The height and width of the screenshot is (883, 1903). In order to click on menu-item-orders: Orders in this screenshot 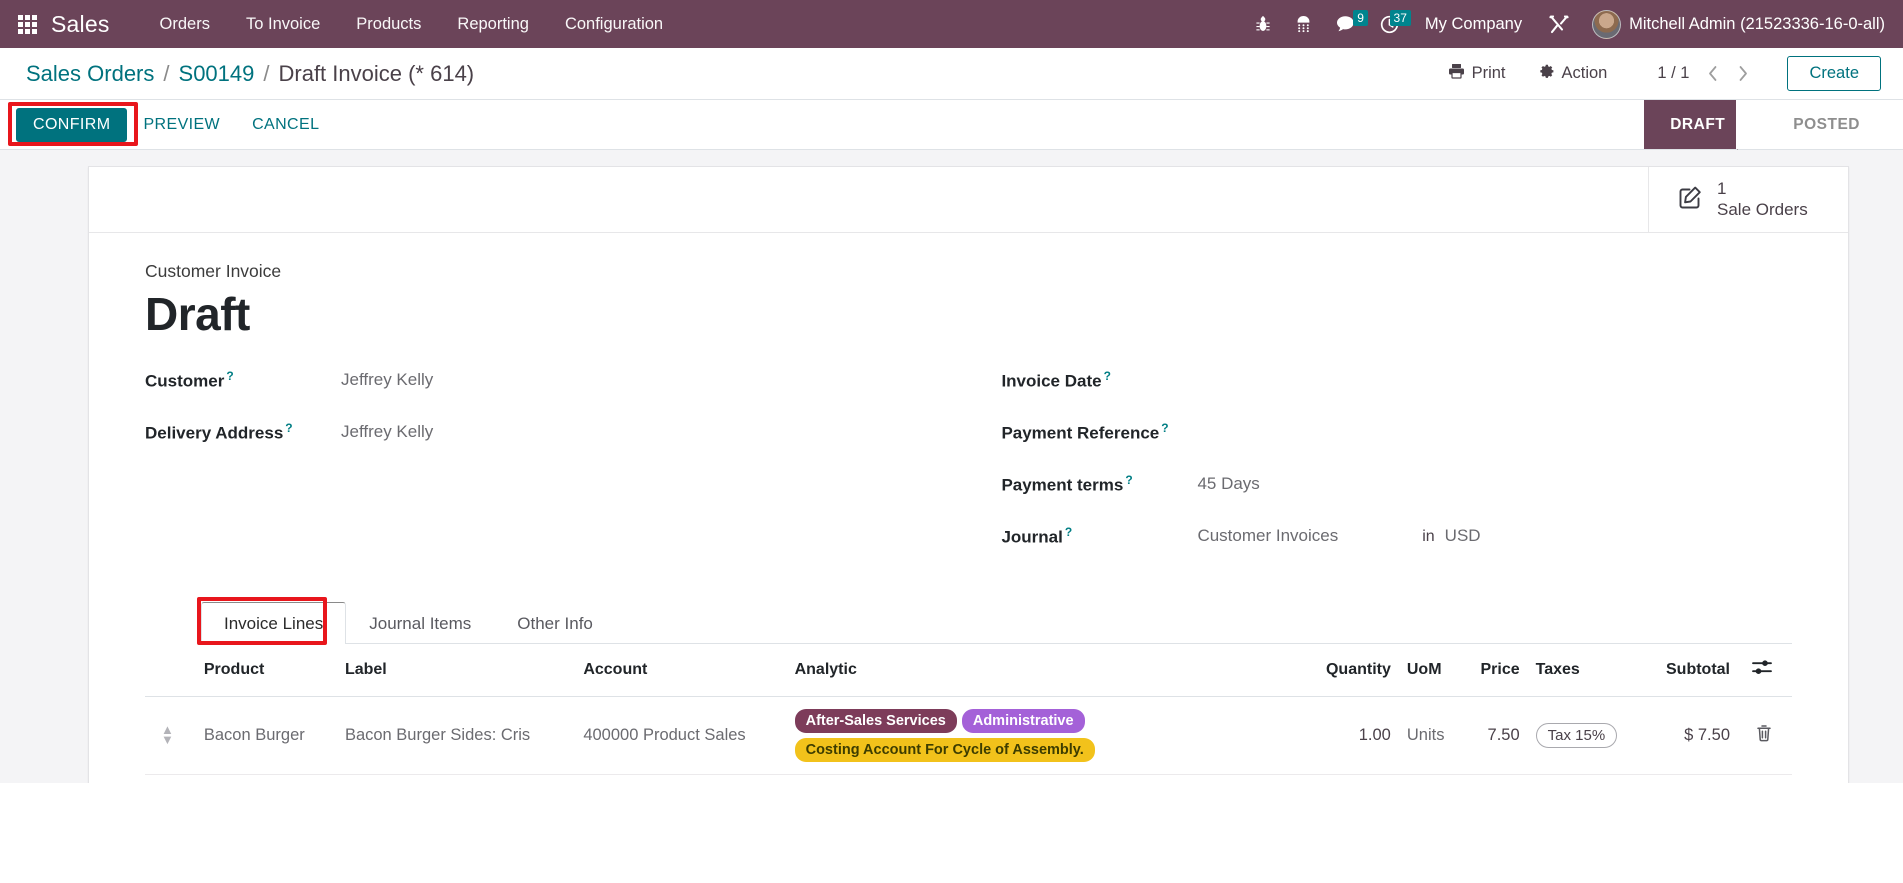, I will do `click(185, 24)`.